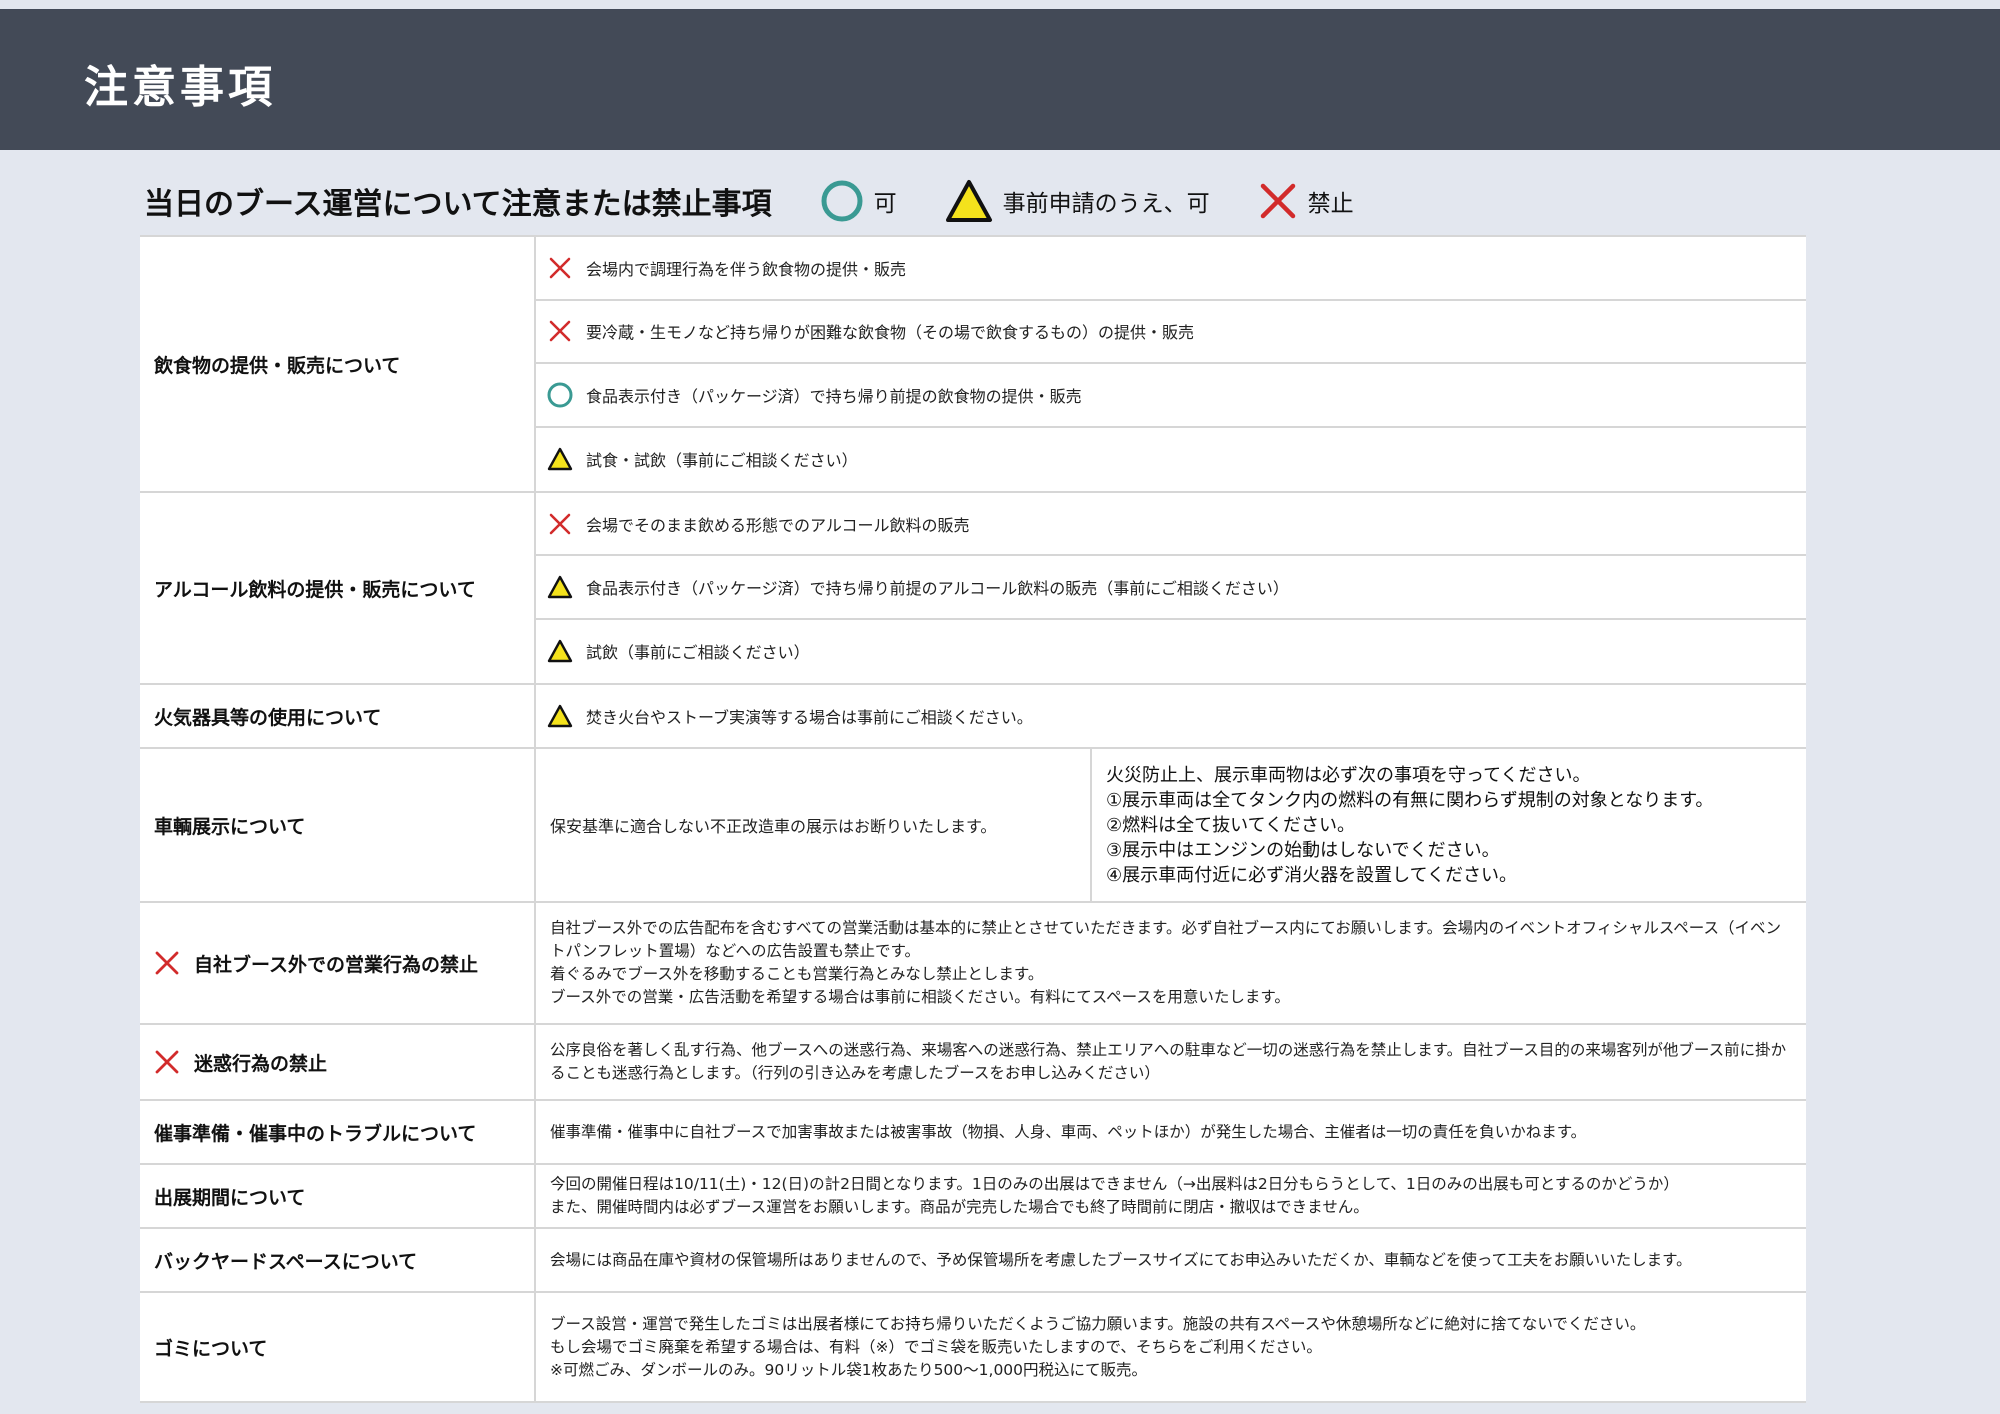  Describe the element at coordinates (809, 717) in the screenshot. I see `item-text: 焚き火台やストーブ実演等する場合は事前にご相談ください。` at that location.